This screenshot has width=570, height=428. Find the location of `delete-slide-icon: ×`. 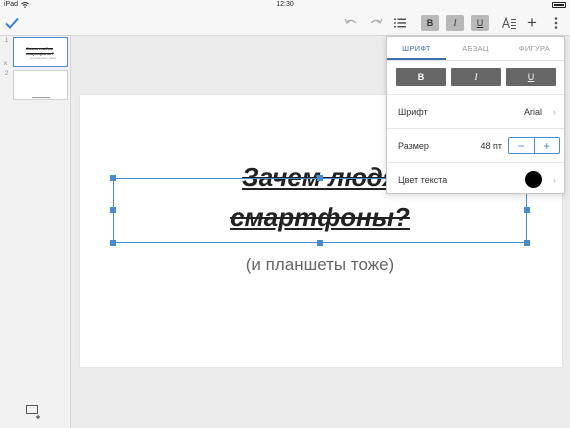

delete-slide-icon: × is located at coordinates (5, 63).